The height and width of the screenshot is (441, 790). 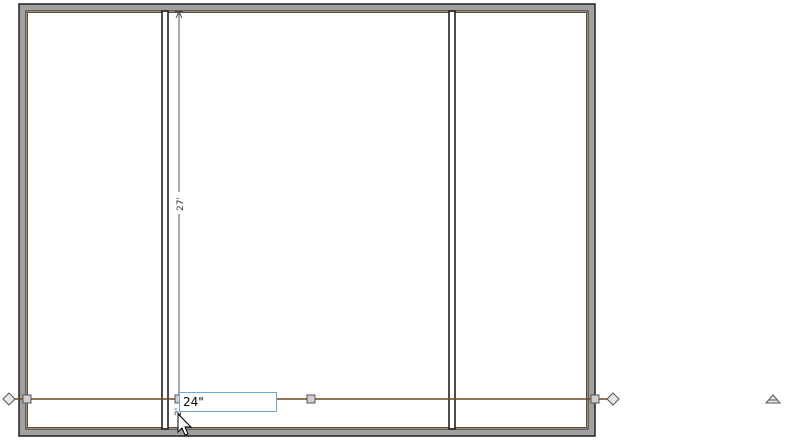 What do you see at coordinates (311, 399) in the screenshot?
I see `square-handle-center` at bounding box center [311, 399].